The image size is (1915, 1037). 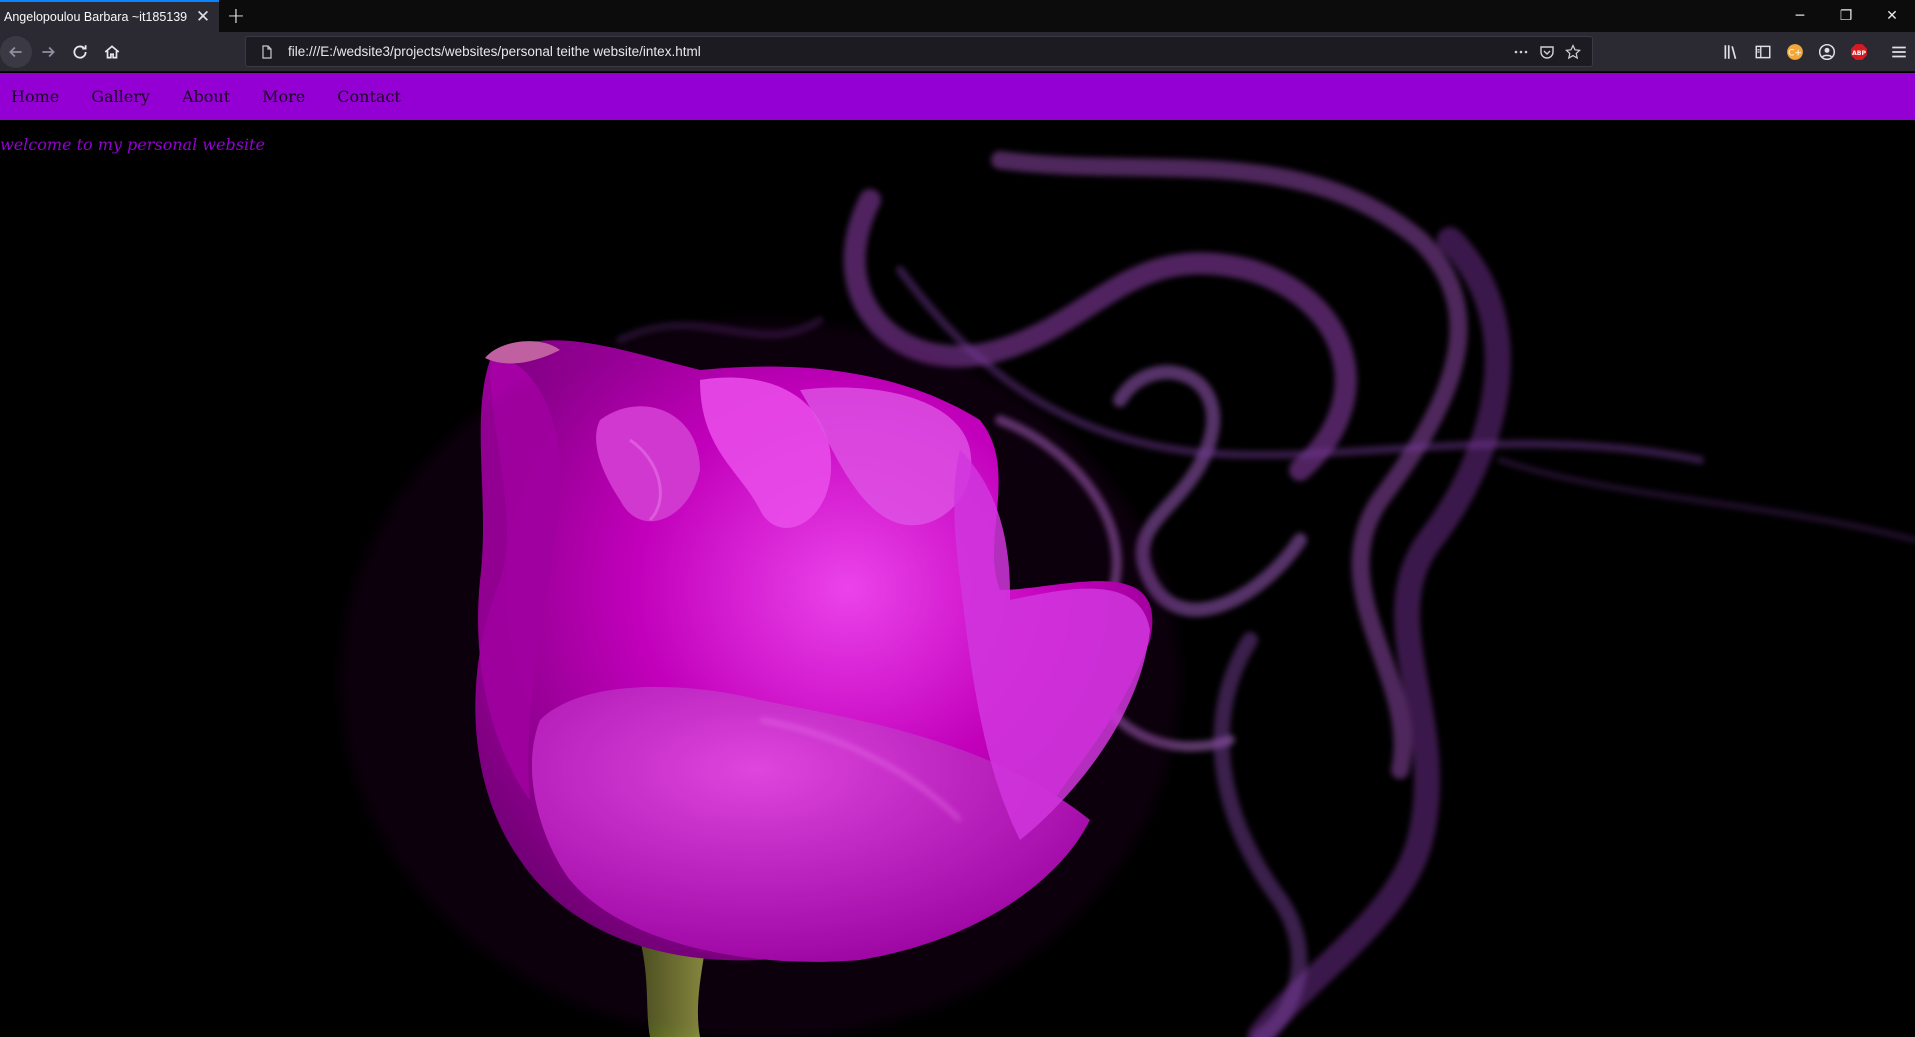 I want to click on back-button, so click(x=16, y=51).